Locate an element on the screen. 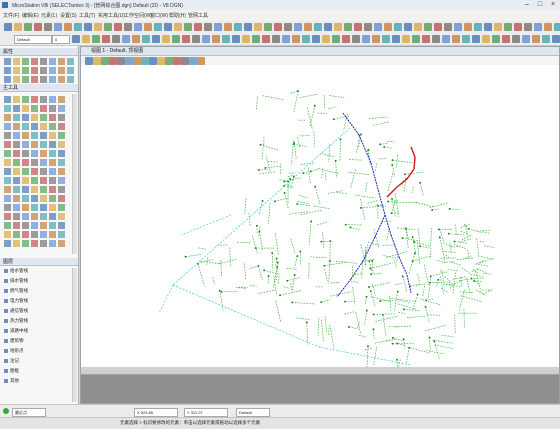 The image size is (560, 429). layer-tree-item: 建筑物 is located at coordinates (14, 341).